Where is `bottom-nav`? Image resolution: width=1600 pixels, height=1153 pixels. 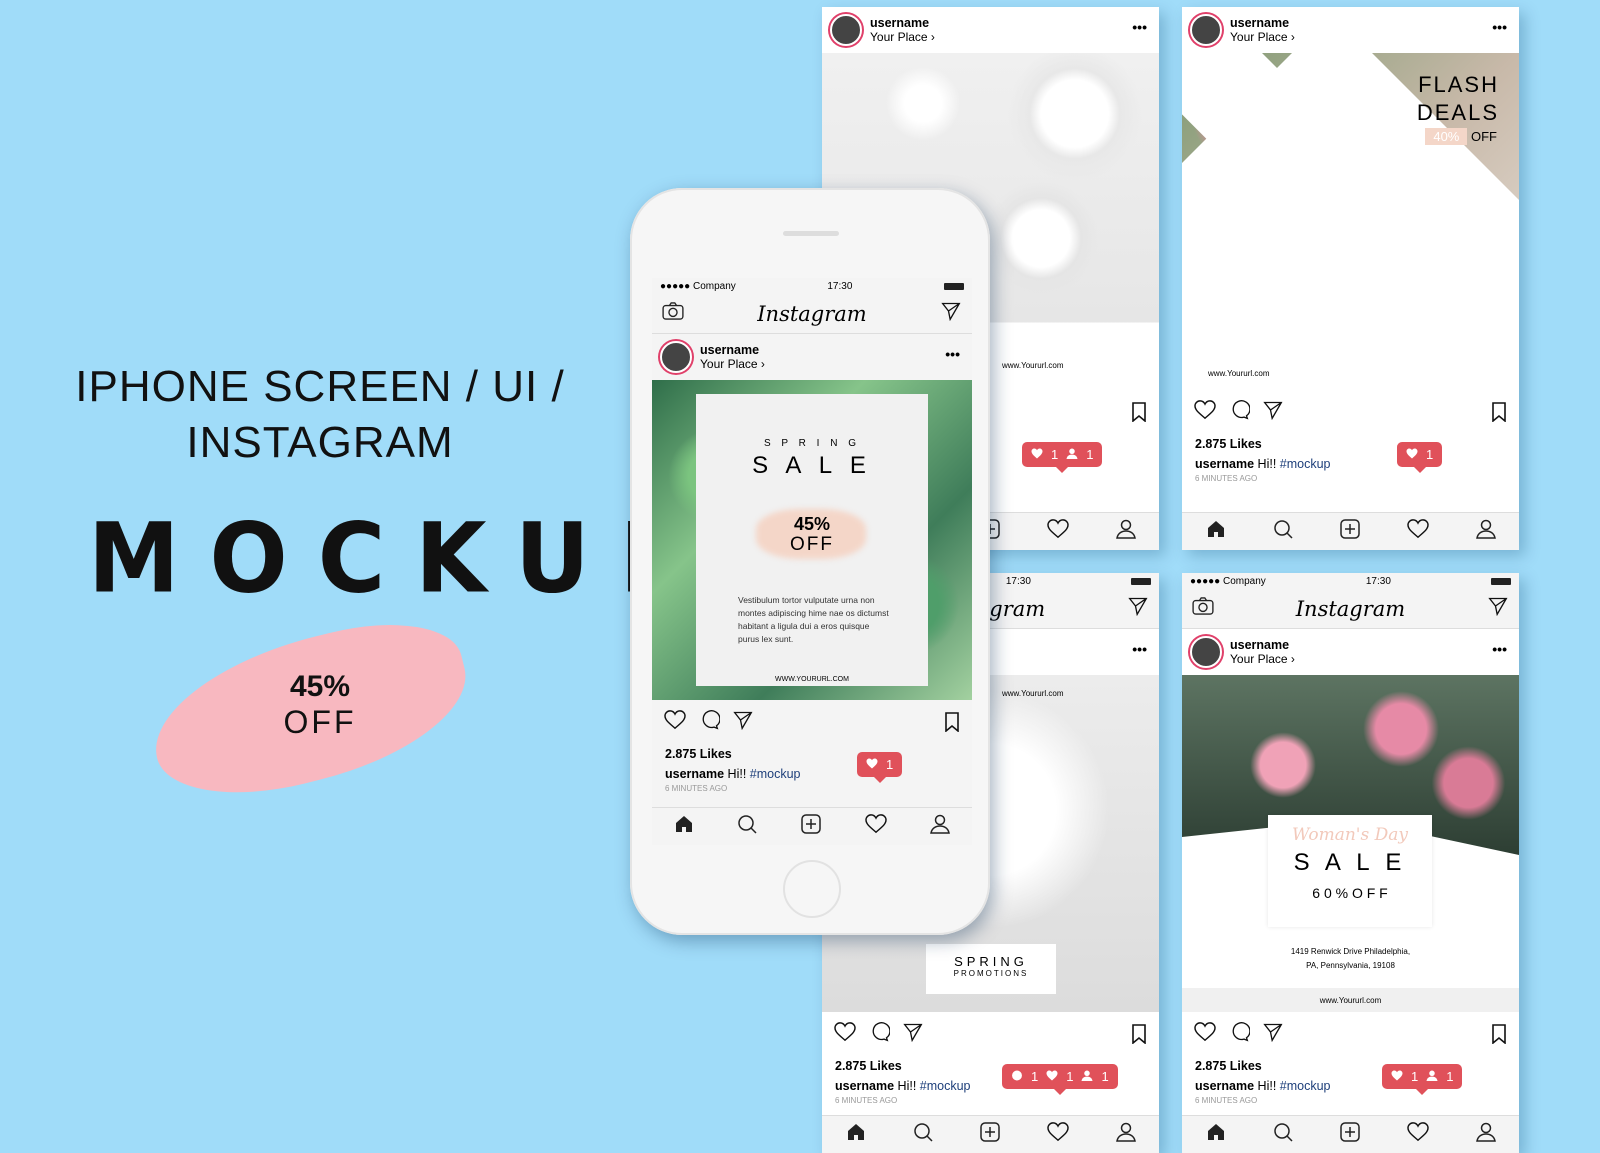
bottom-nav is located at coordinates (812, 826).